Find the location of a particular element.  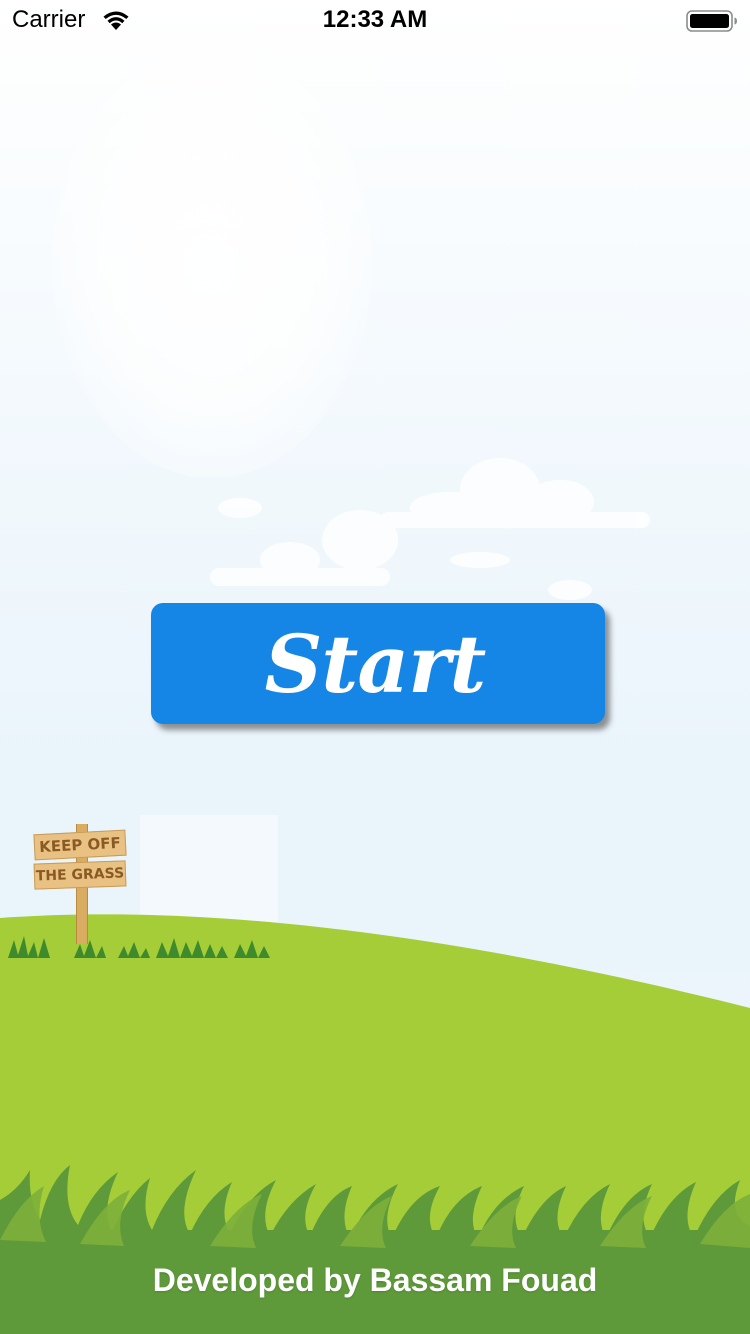

sign-board-top: KEEP OFF is located at coordinates (80, 845).